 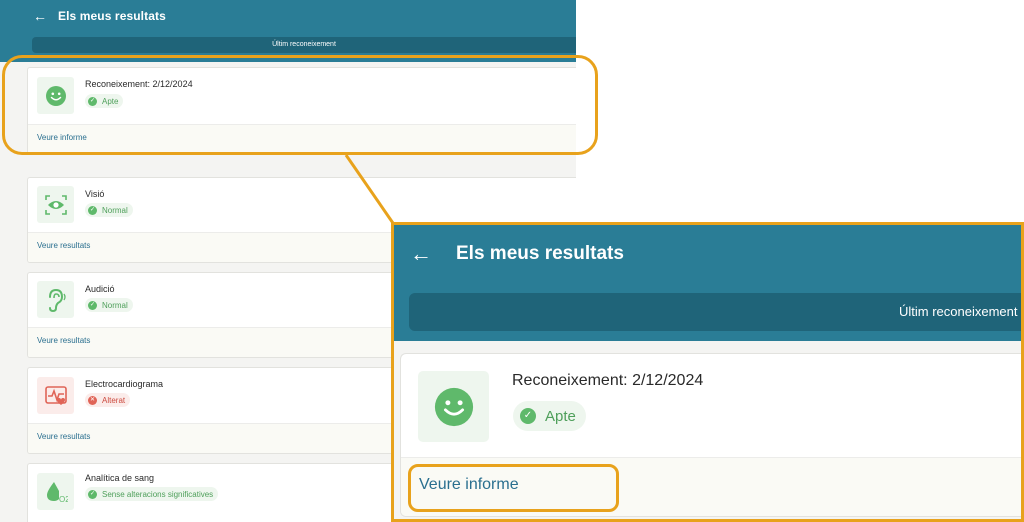 I want to click on blood-drop-o2-icon: O2, so click(x=57, y=492).